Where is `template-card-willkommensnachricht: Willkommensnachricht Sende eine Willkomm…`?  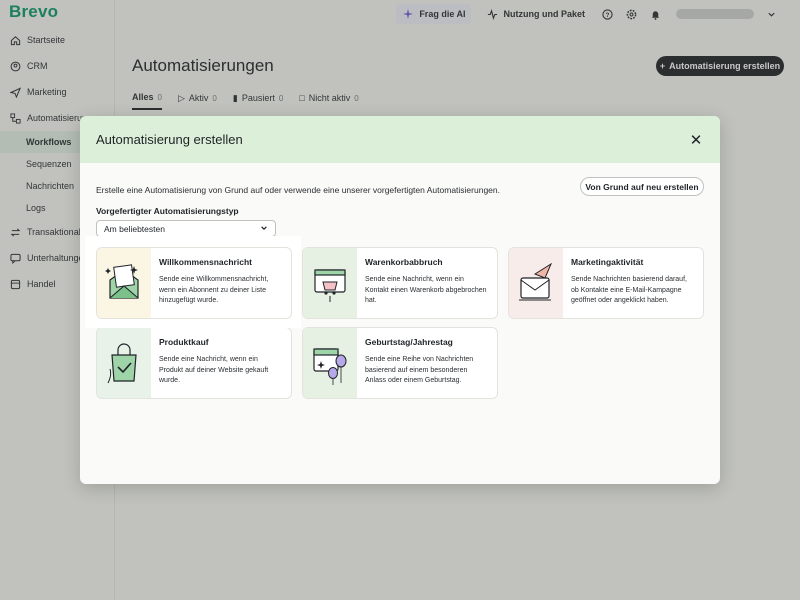 template-card-willkommensnachricht: Willkommensnachricht Sende eine Willkomm… is located at coordinates (194, 283).